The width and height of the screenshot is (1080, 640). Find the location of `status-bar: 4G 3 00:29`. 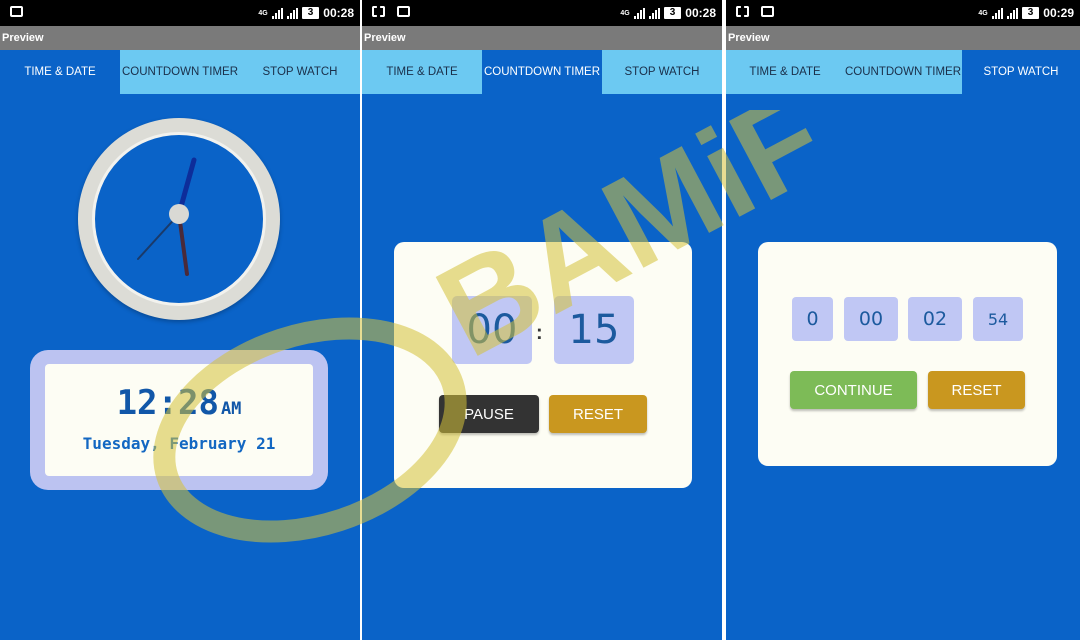

status-bar: 4G 3 00:29 is located at coordinates (903, 13).